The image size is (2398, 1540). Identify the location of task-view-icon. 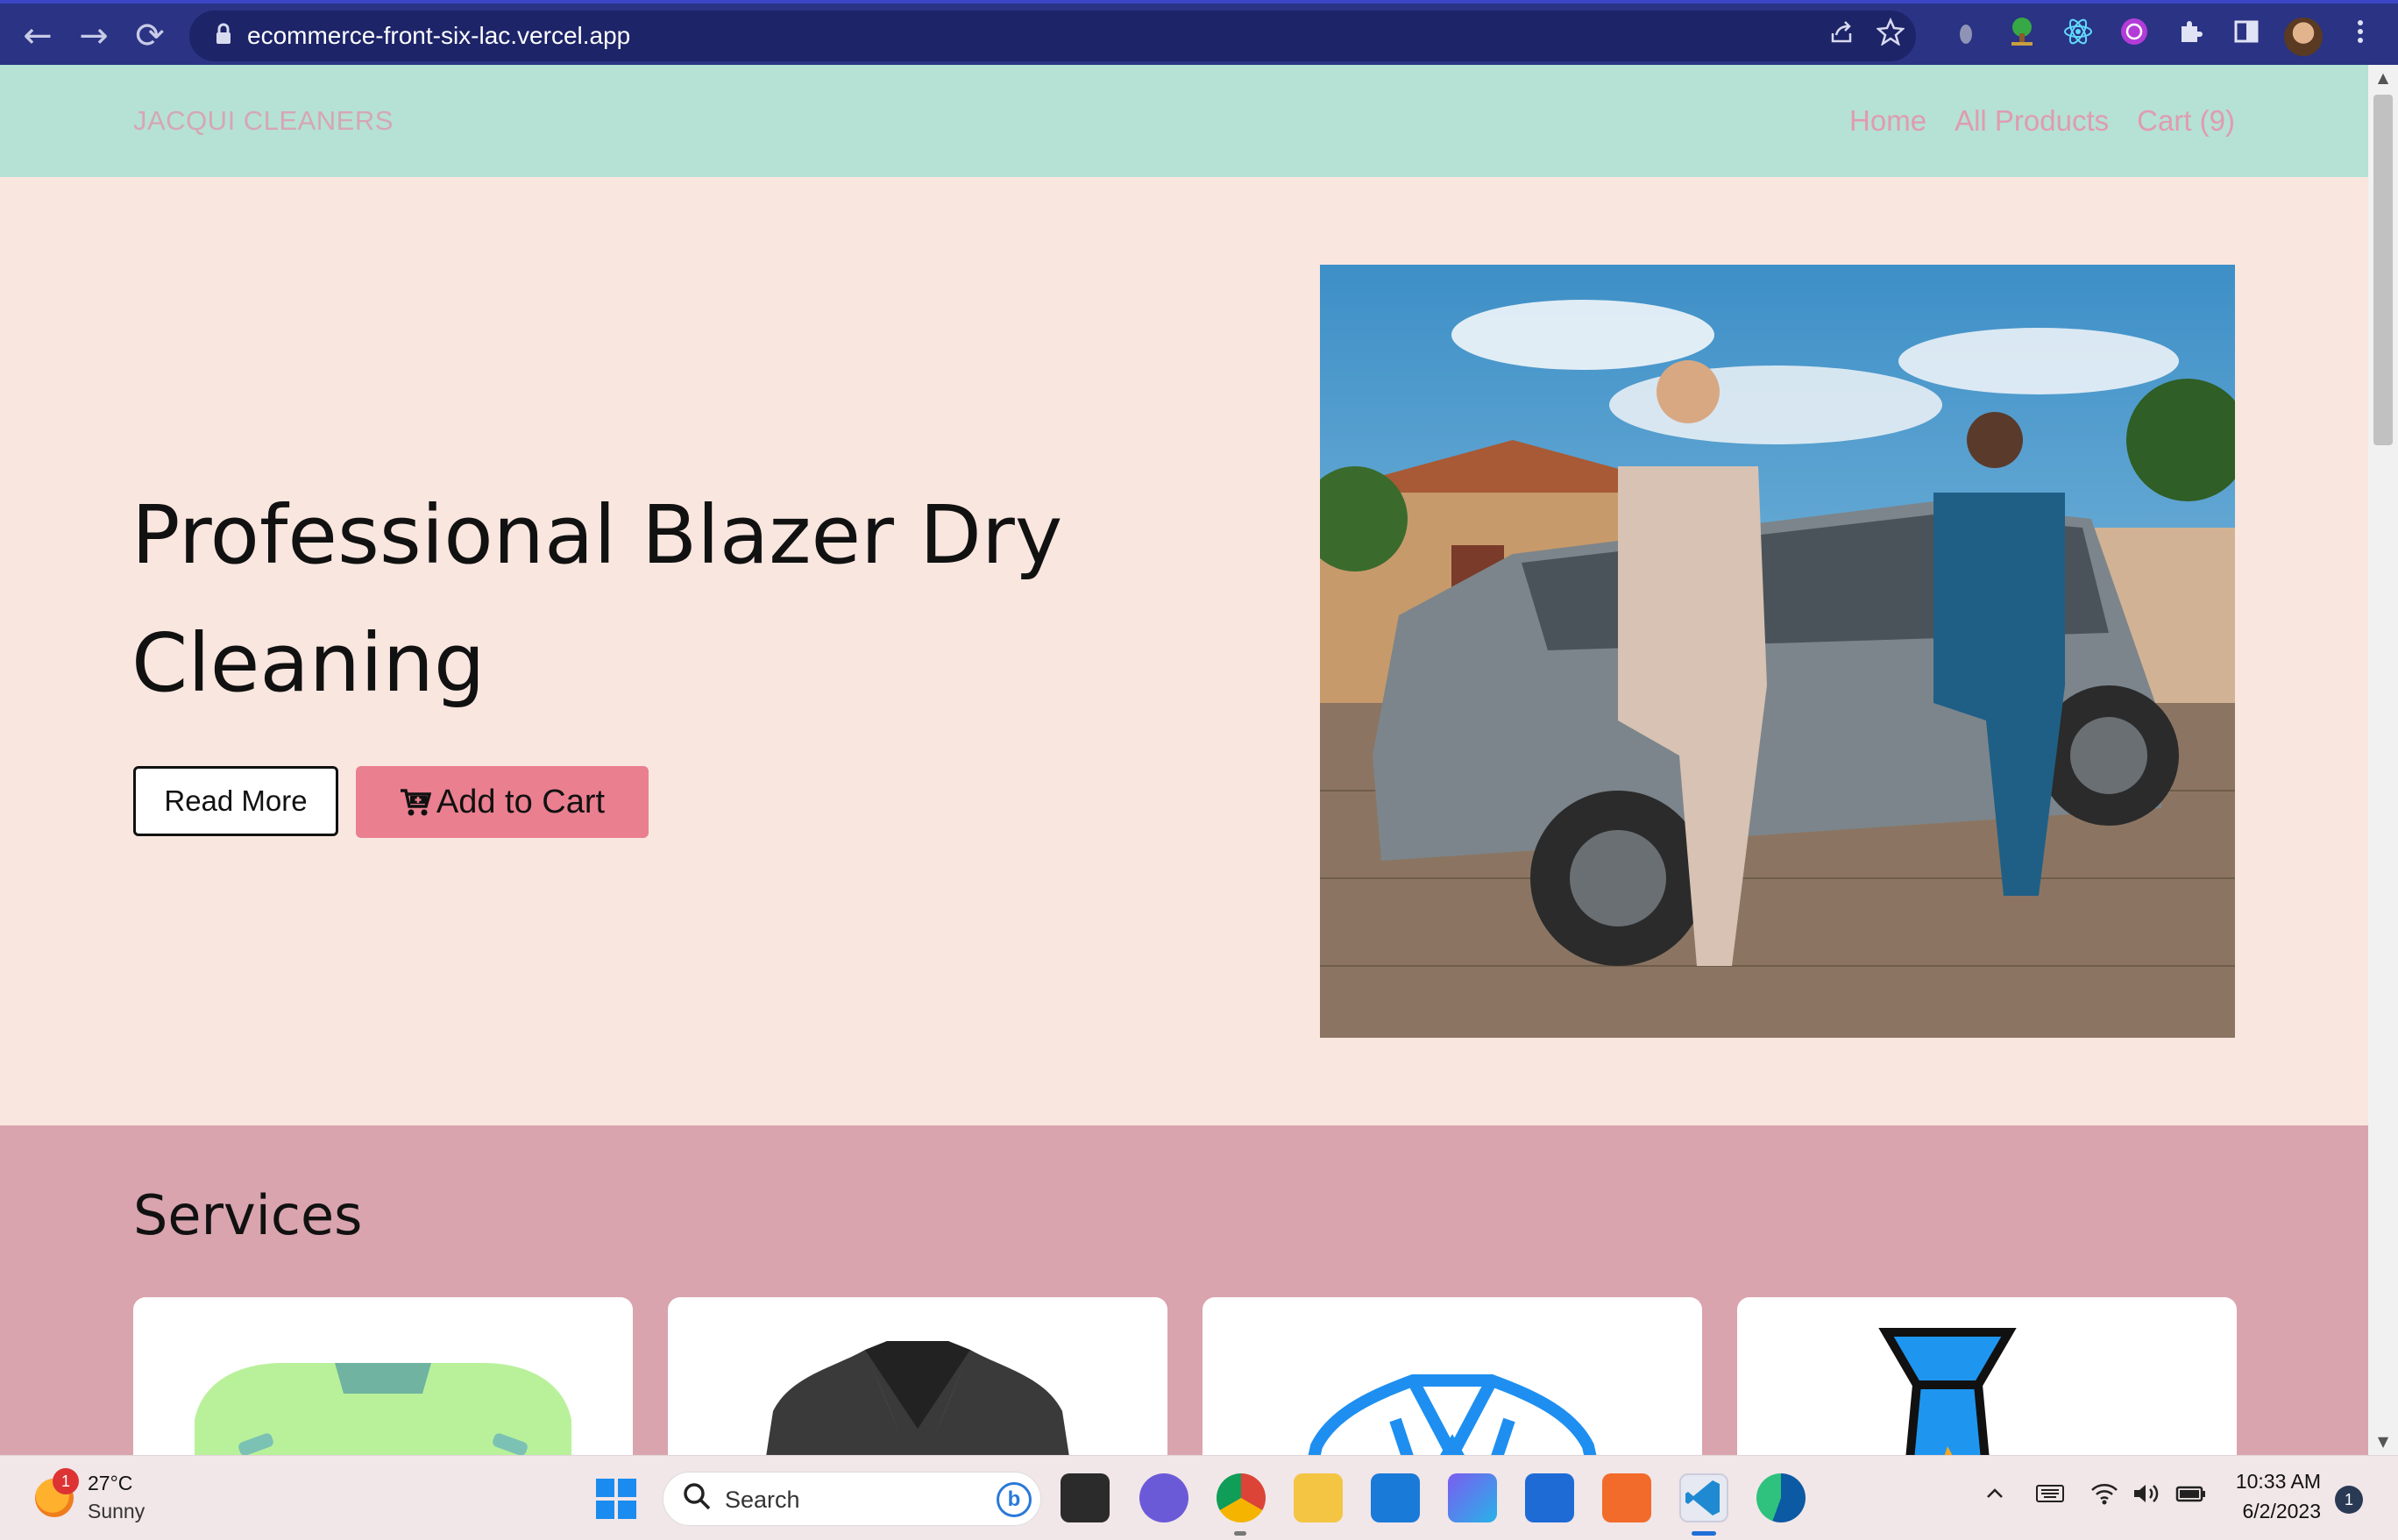
(1085, 1497).